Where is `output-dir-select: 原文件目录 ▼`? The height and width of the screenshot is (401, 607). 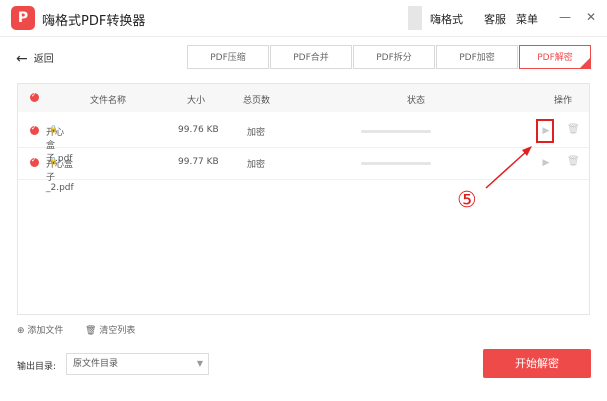 output-dir-select: 原文件目录 ▼ is located at coordinates (137, 364).